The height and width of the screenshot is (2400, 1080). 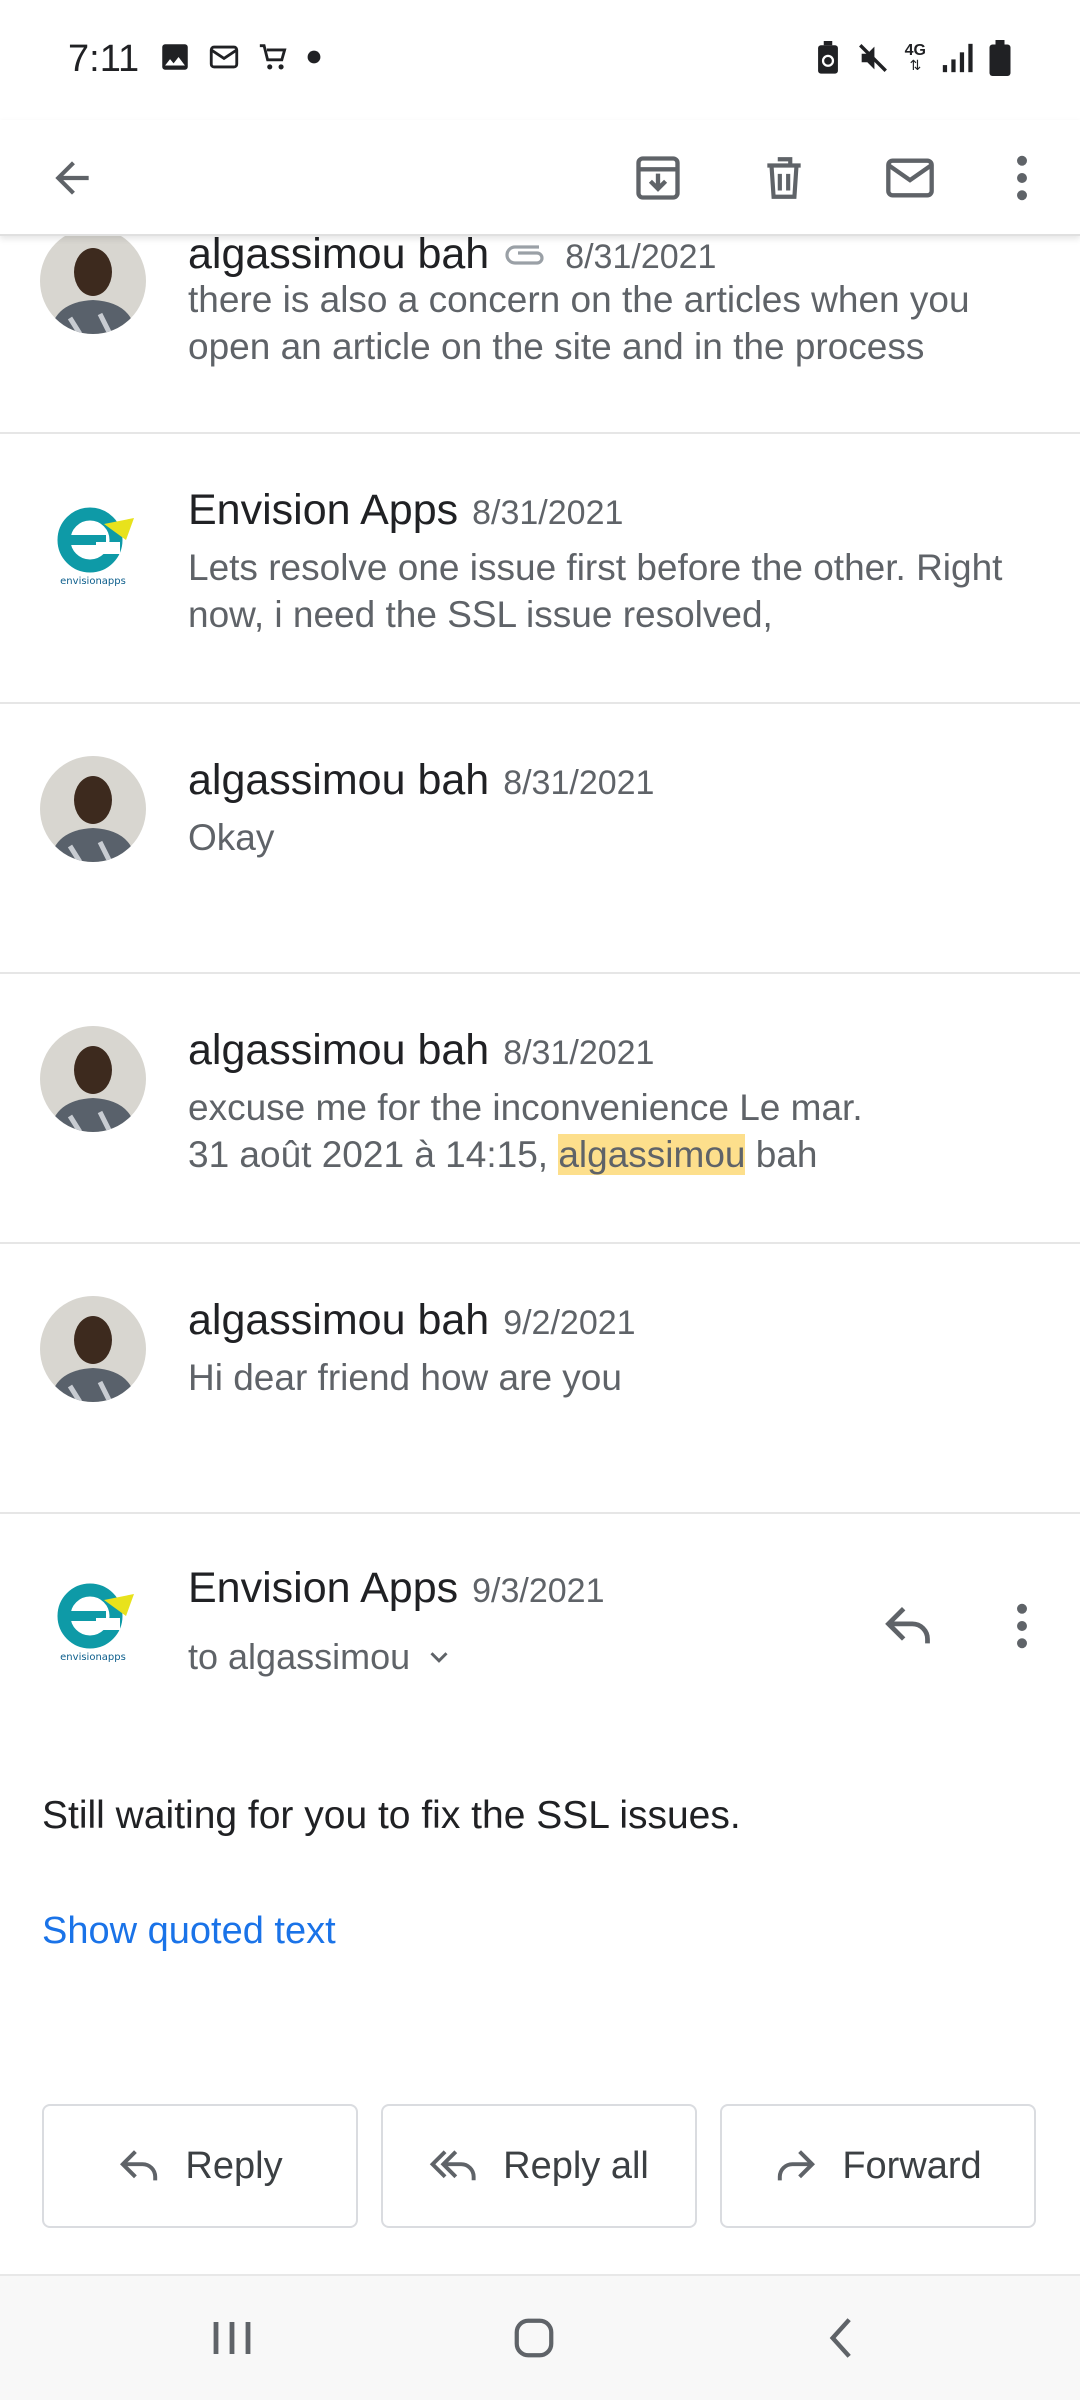 What do you see at coordinates (915, 50) in the screenshot?
I see `network-type: 4G` at bounding box center [915, 50].